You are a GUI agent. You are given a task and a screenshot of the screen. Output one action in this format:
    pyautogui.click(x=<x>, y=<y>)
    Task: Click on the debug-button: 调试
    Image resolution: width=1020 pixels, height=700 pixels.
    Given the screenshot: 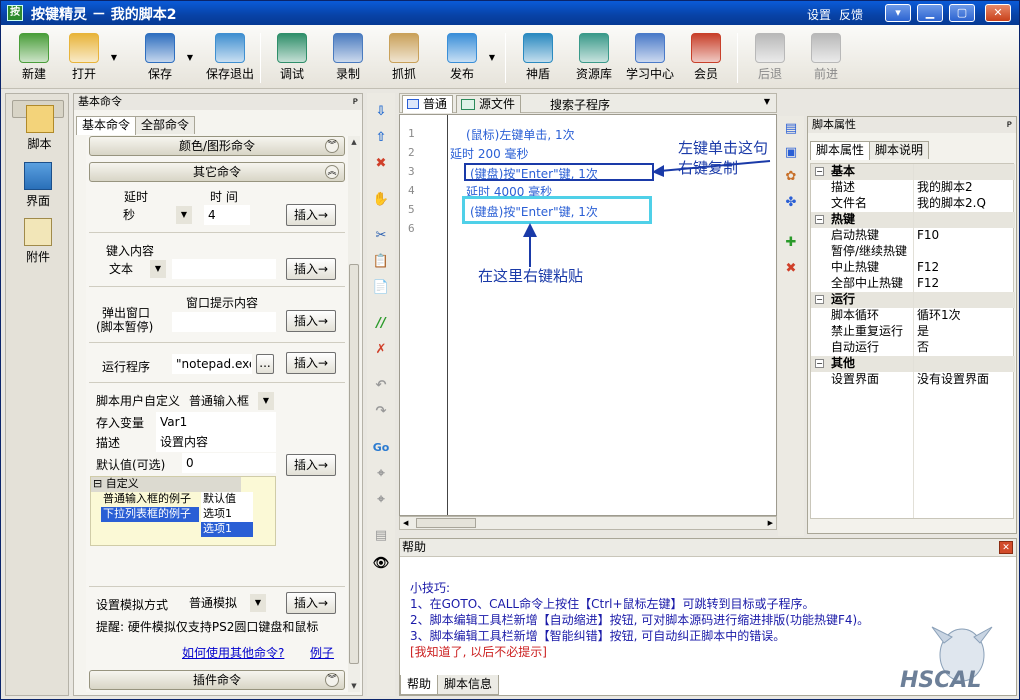 What is the action you would take?
    pyautogui.click(x=292, y=59)
    